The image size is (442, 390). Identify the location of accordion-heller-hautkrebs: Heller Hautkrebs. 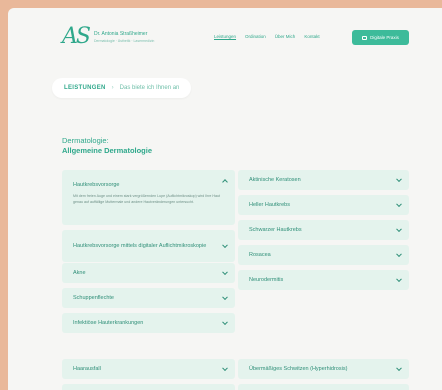
(323, 205).